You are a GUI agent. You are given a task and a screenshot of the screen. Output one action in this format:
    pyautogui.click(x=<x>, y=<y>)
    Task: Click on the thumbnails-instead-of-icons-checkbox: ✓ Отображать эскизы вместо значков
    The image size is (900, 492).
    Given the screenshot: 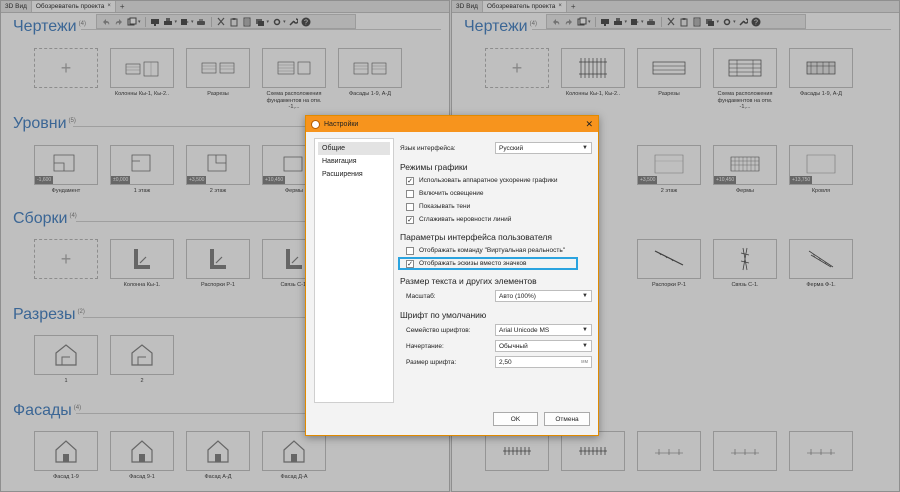 What is the action you would take?
    pyautogui.click(x=488, y=263)
    